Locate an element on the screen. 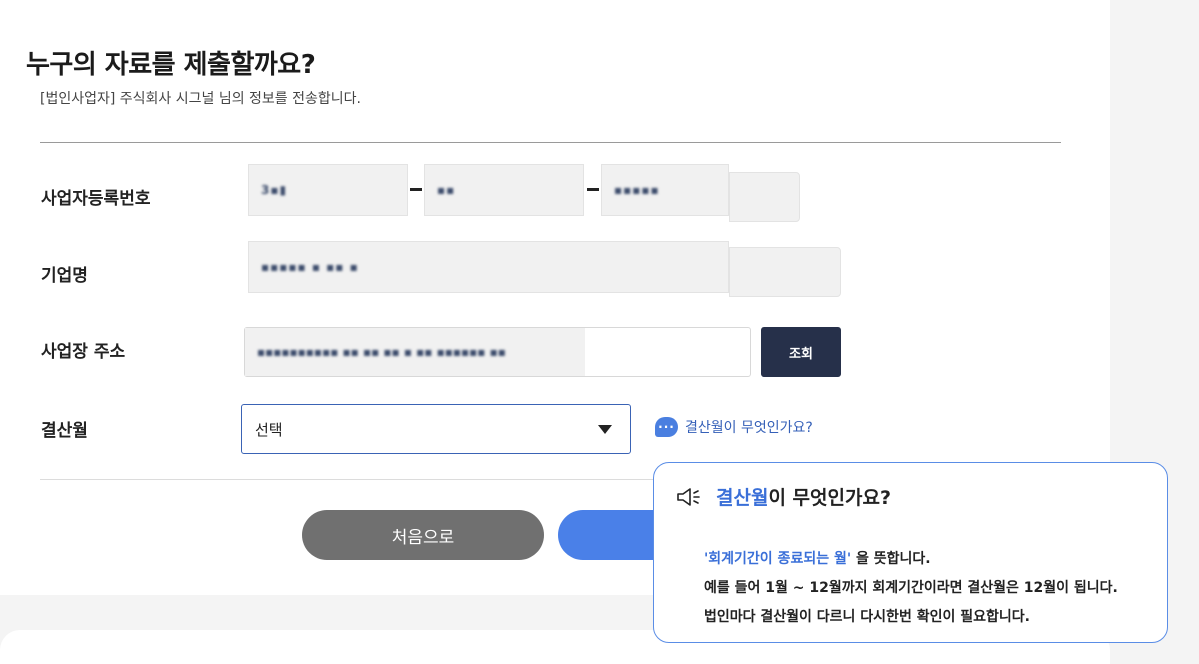 The height and width of the screenshot is (664, 1199). fiscal-month-help-link: ··· 결산월이 무엇인가요? is located at coordinates (734, 427).